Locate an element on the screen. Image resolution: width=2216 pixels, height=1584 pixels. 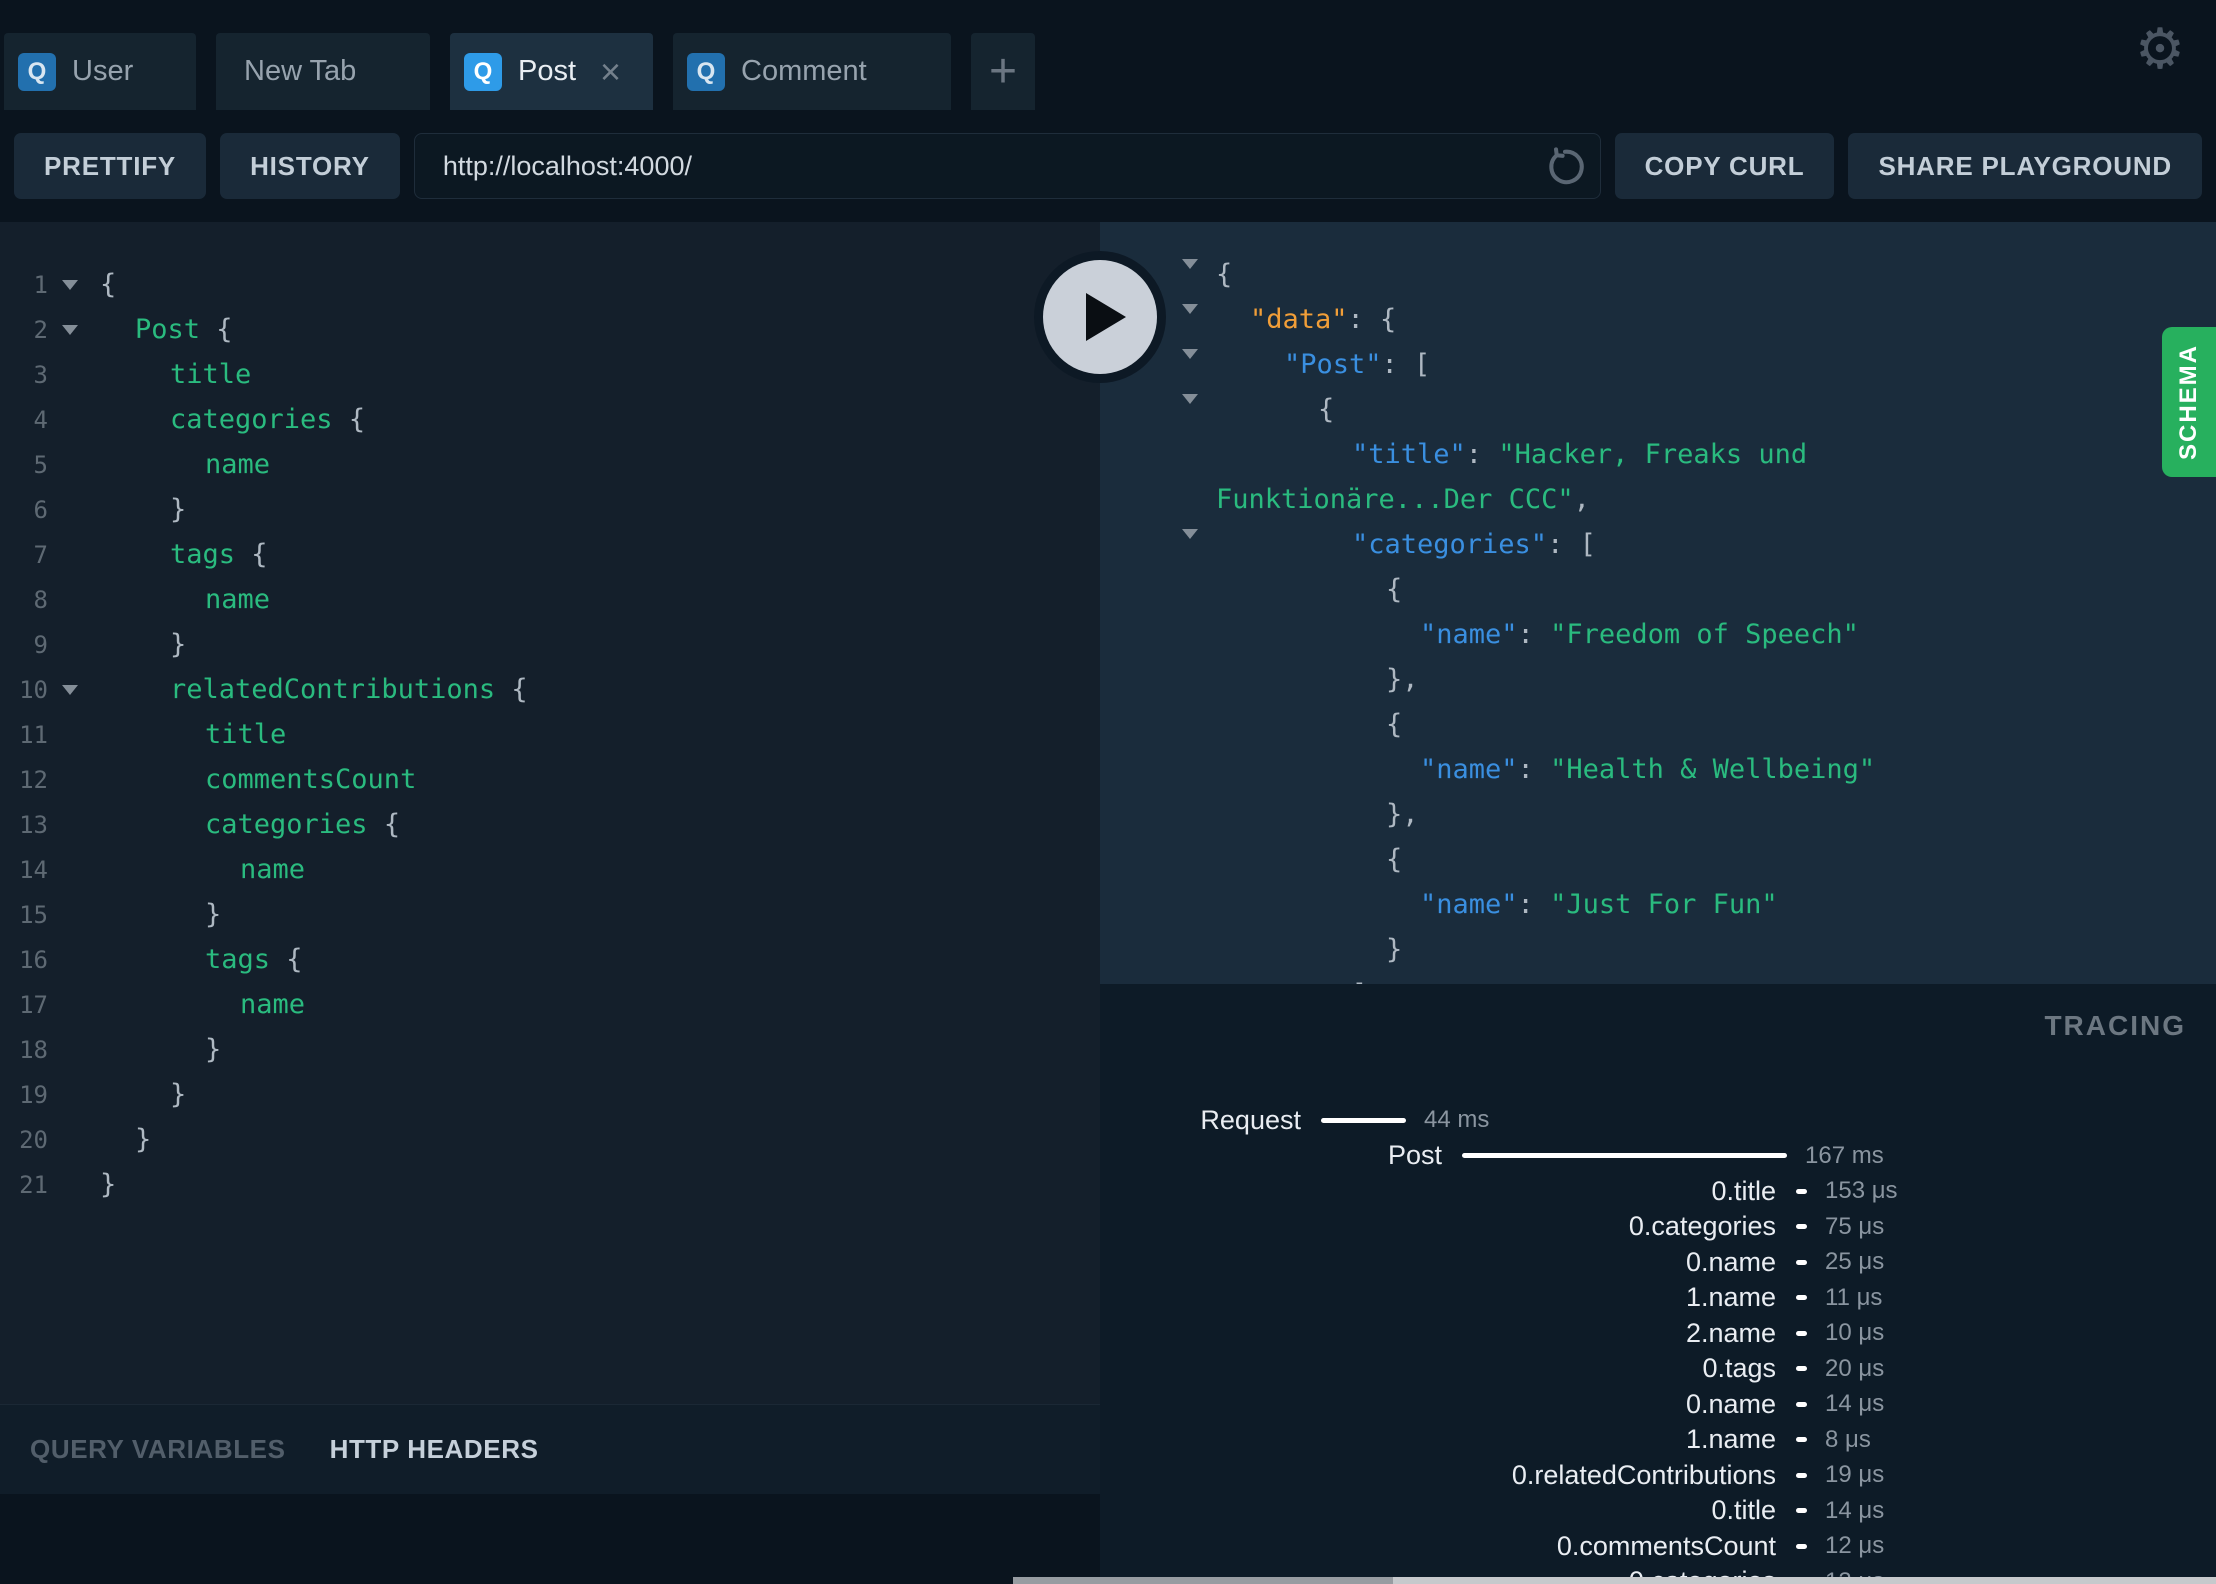
tab-comment: Q Comment is located at coordinates (812, 71).